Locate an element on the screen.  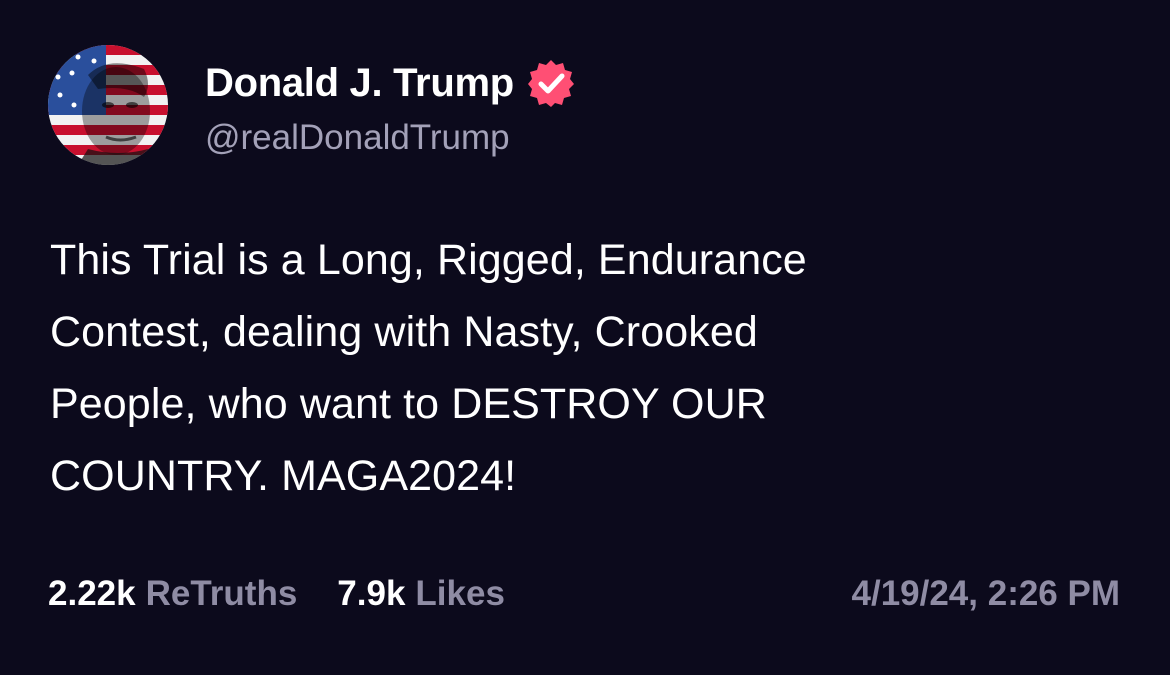
verified-badge-icon is located at coordinates (551, 83).